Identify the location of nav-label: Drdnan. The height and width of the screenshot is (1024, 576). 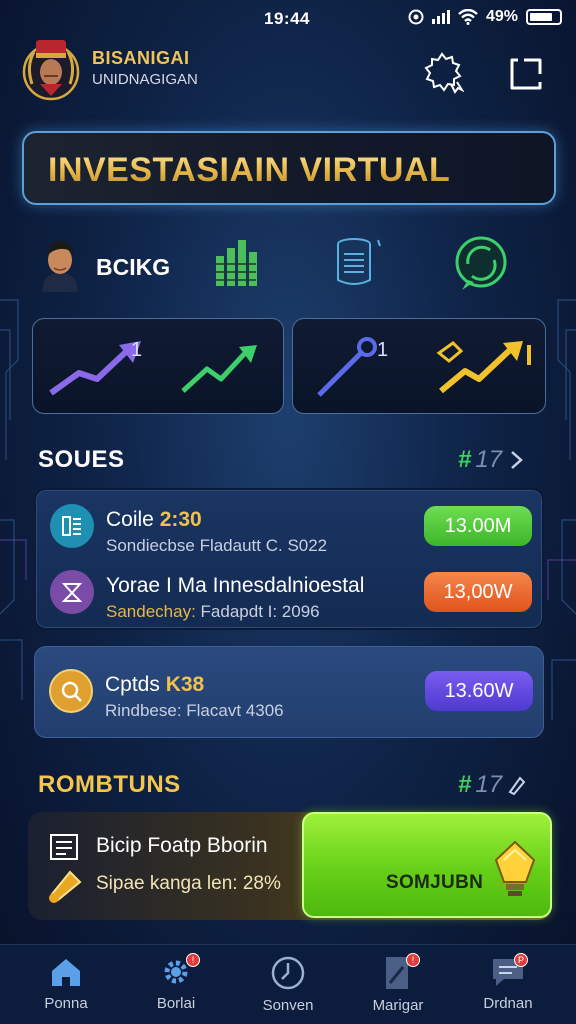
(508, 1003).